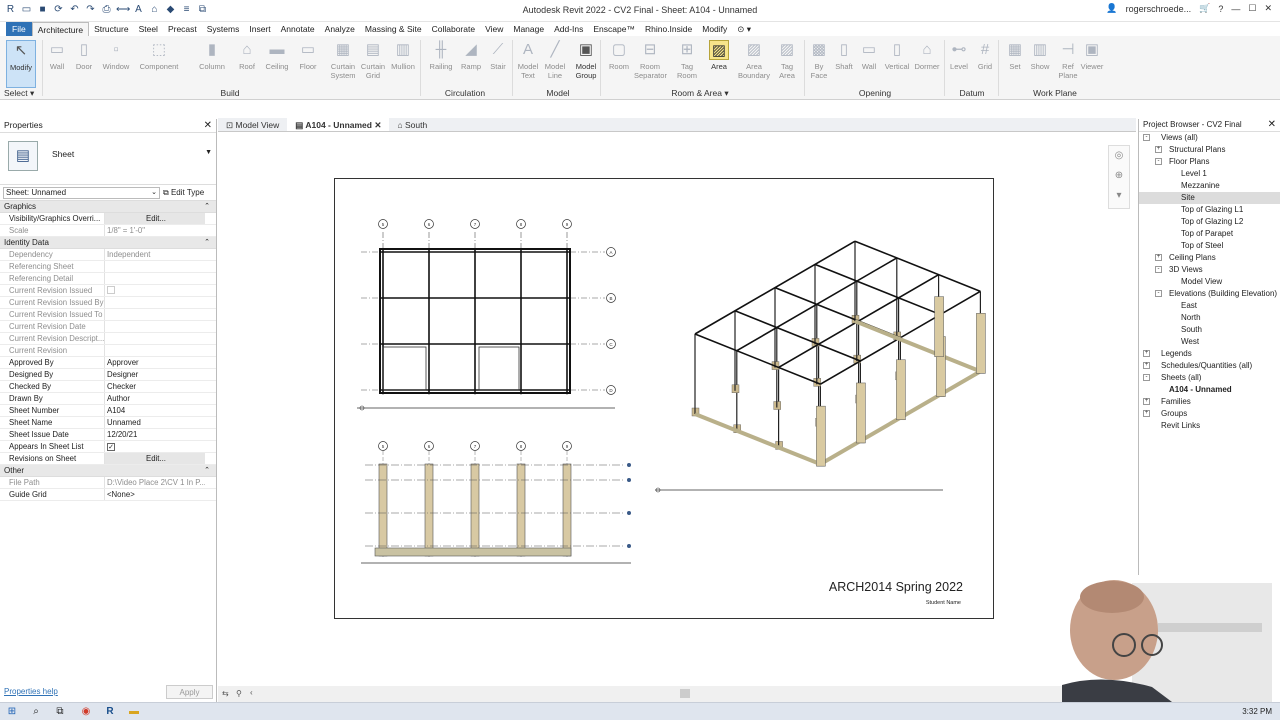 This screenshot has height=720, width=1280. Describe the element at coordinates (1209, 330) in the screenshot. I see `browser-node-south: South` at that location.